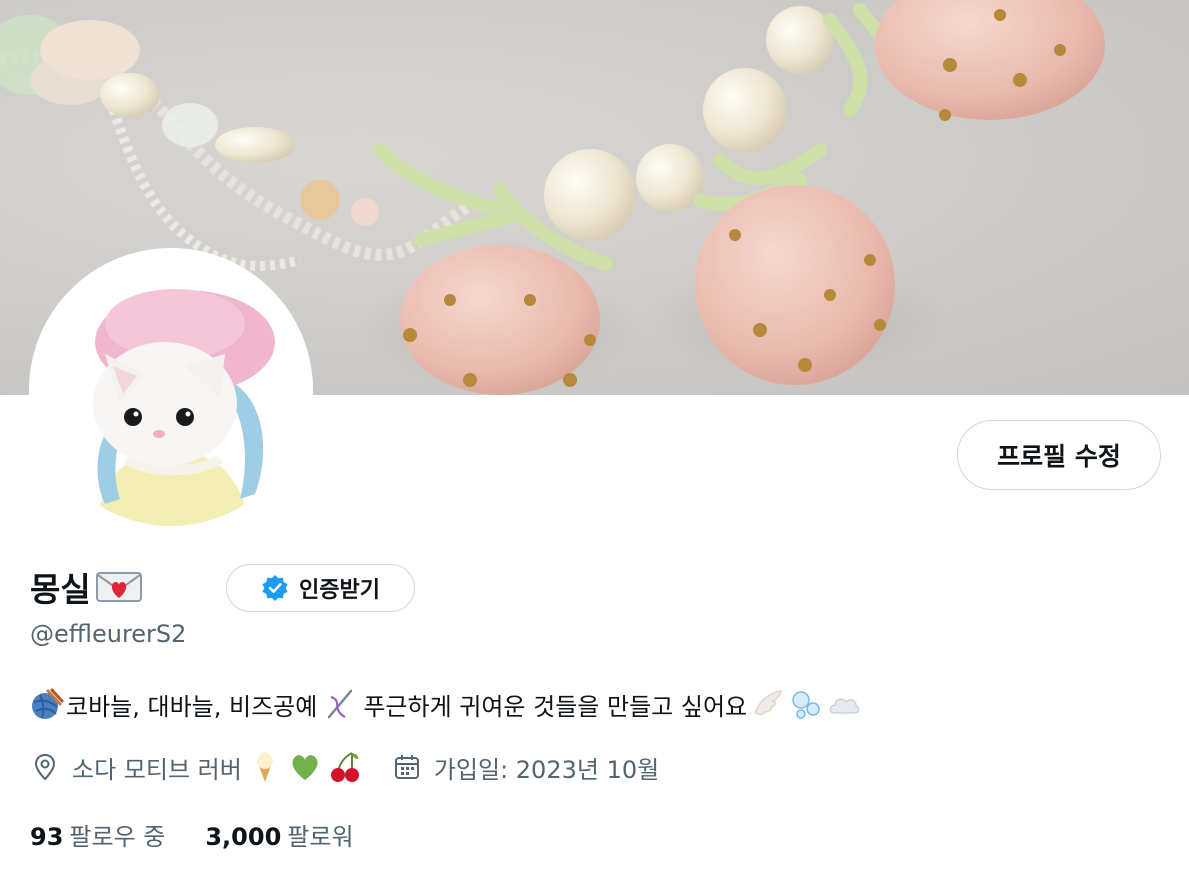  Describe the element at coordinates (243, 836) in the screenshot. I see `followers-count: 3,000` at that location.